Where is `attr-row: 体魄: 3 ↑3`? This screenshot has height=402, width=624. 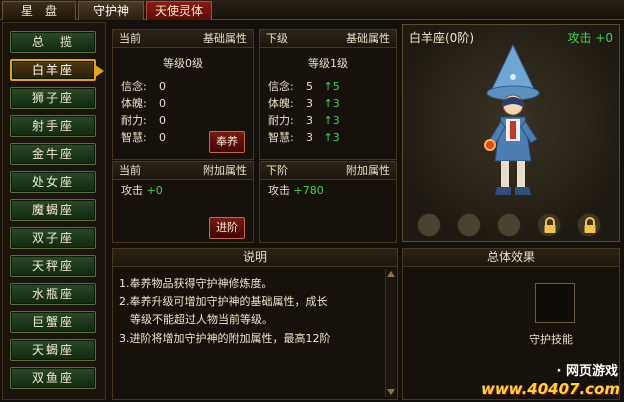
attr-row: 体魄: 3 ↑3 is located at coordinates (304, 103).